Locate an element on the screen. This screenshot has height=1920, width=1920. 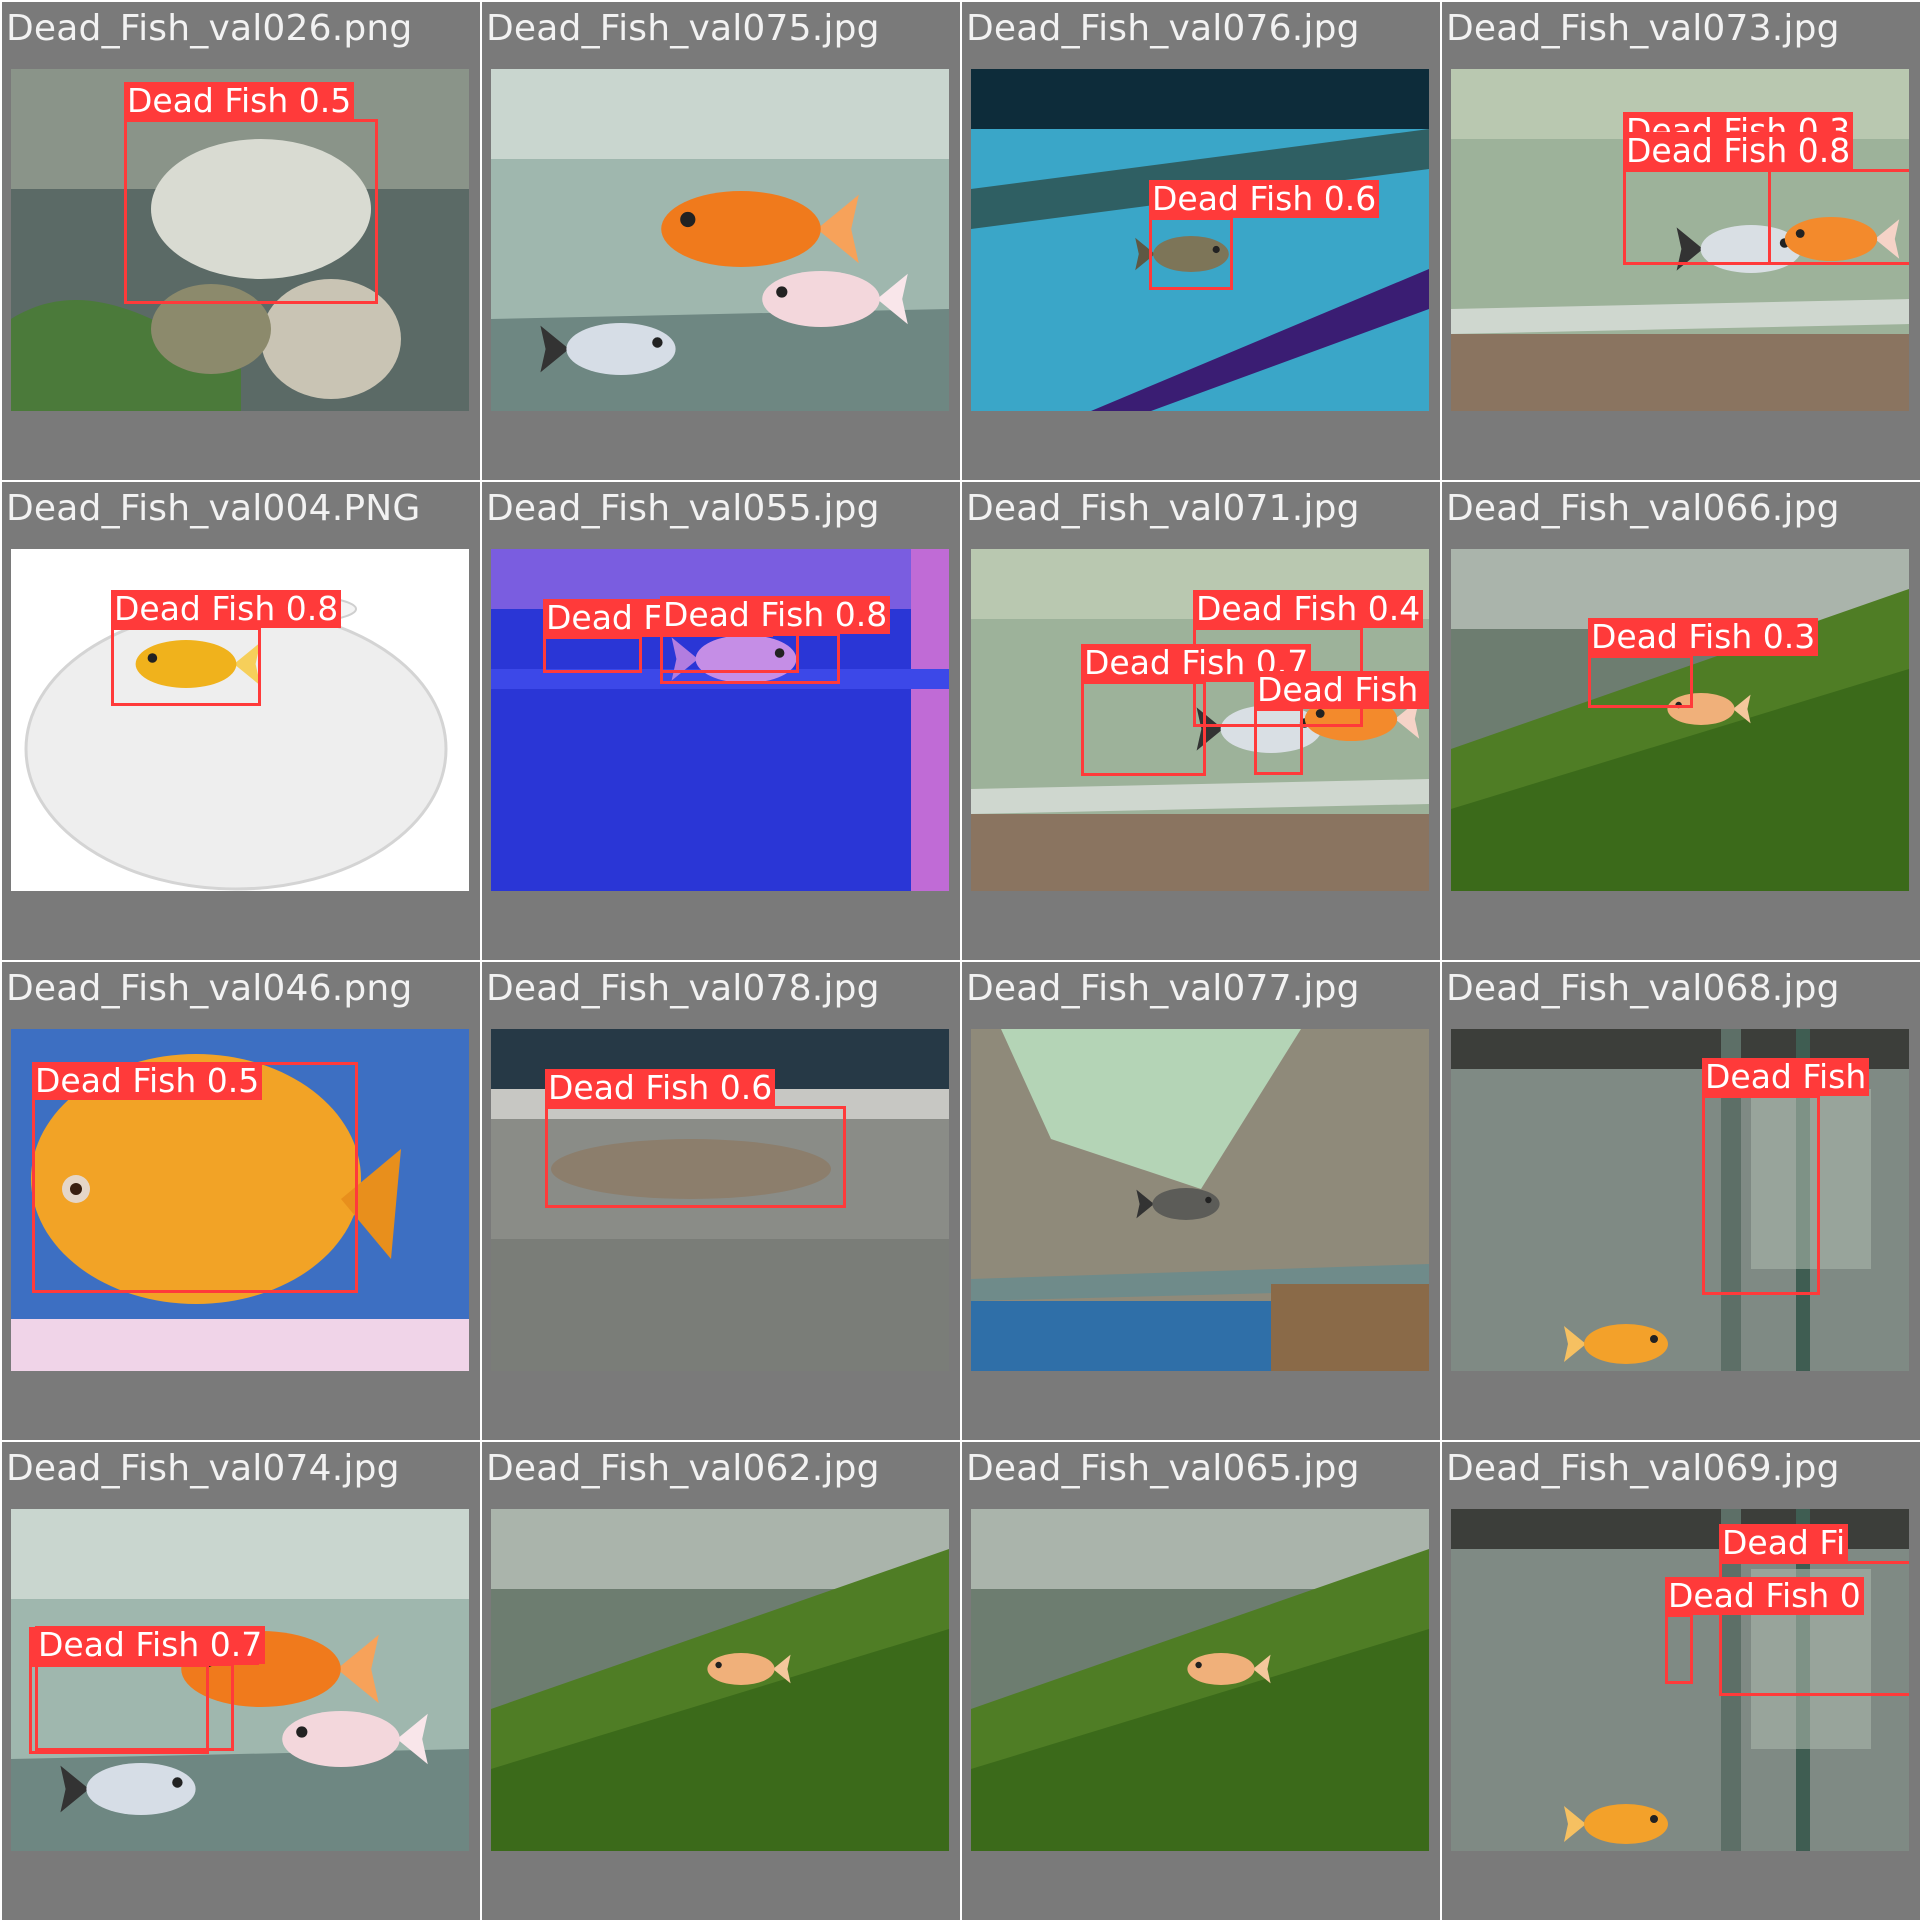
result-tile: Dead_Fish_val066.jpg Dead Fish 0.3 is located at coordinates (1681, 721).